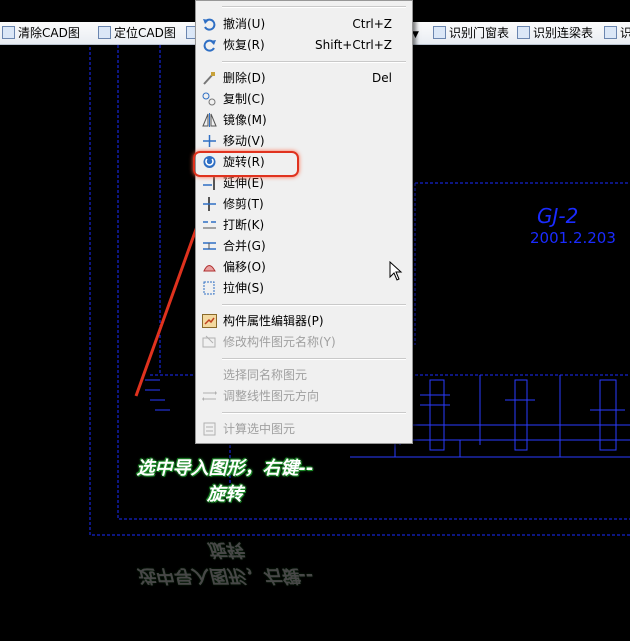 The width and height of the screenshot is (630, 641). Describe the element at coordinates (209, 341) in the screenshot. I see `rename-element-icon` at that location.